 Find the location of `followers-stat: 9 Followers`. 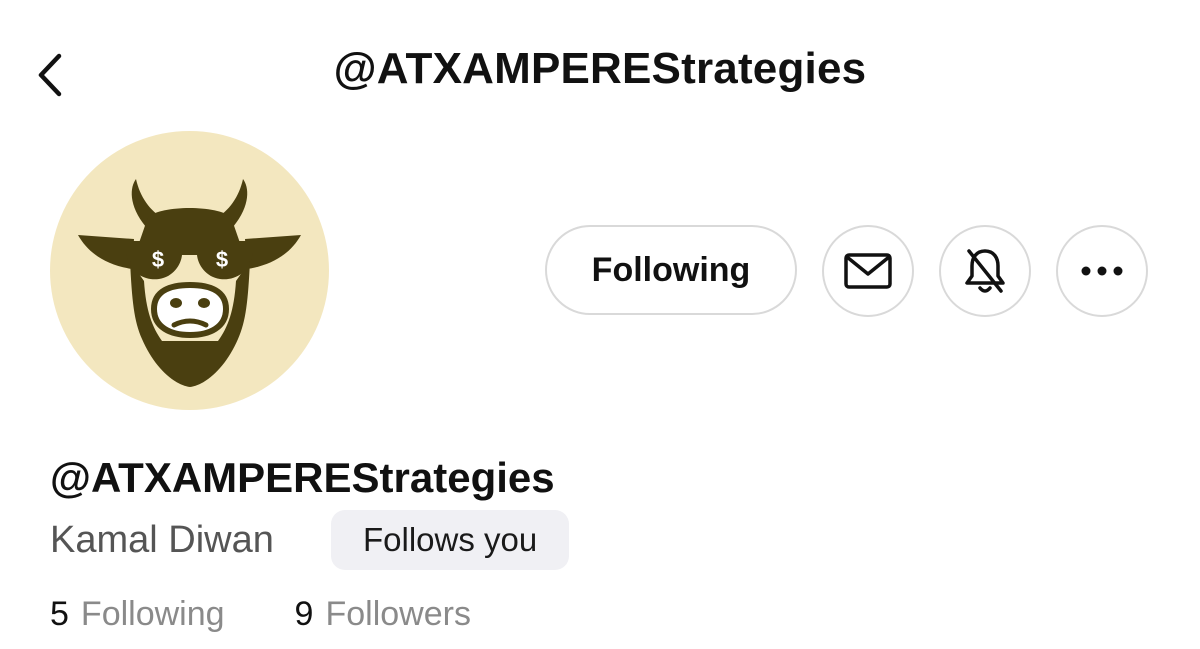

followers-stat: 9 Followers is located at coordinates (383, 614).